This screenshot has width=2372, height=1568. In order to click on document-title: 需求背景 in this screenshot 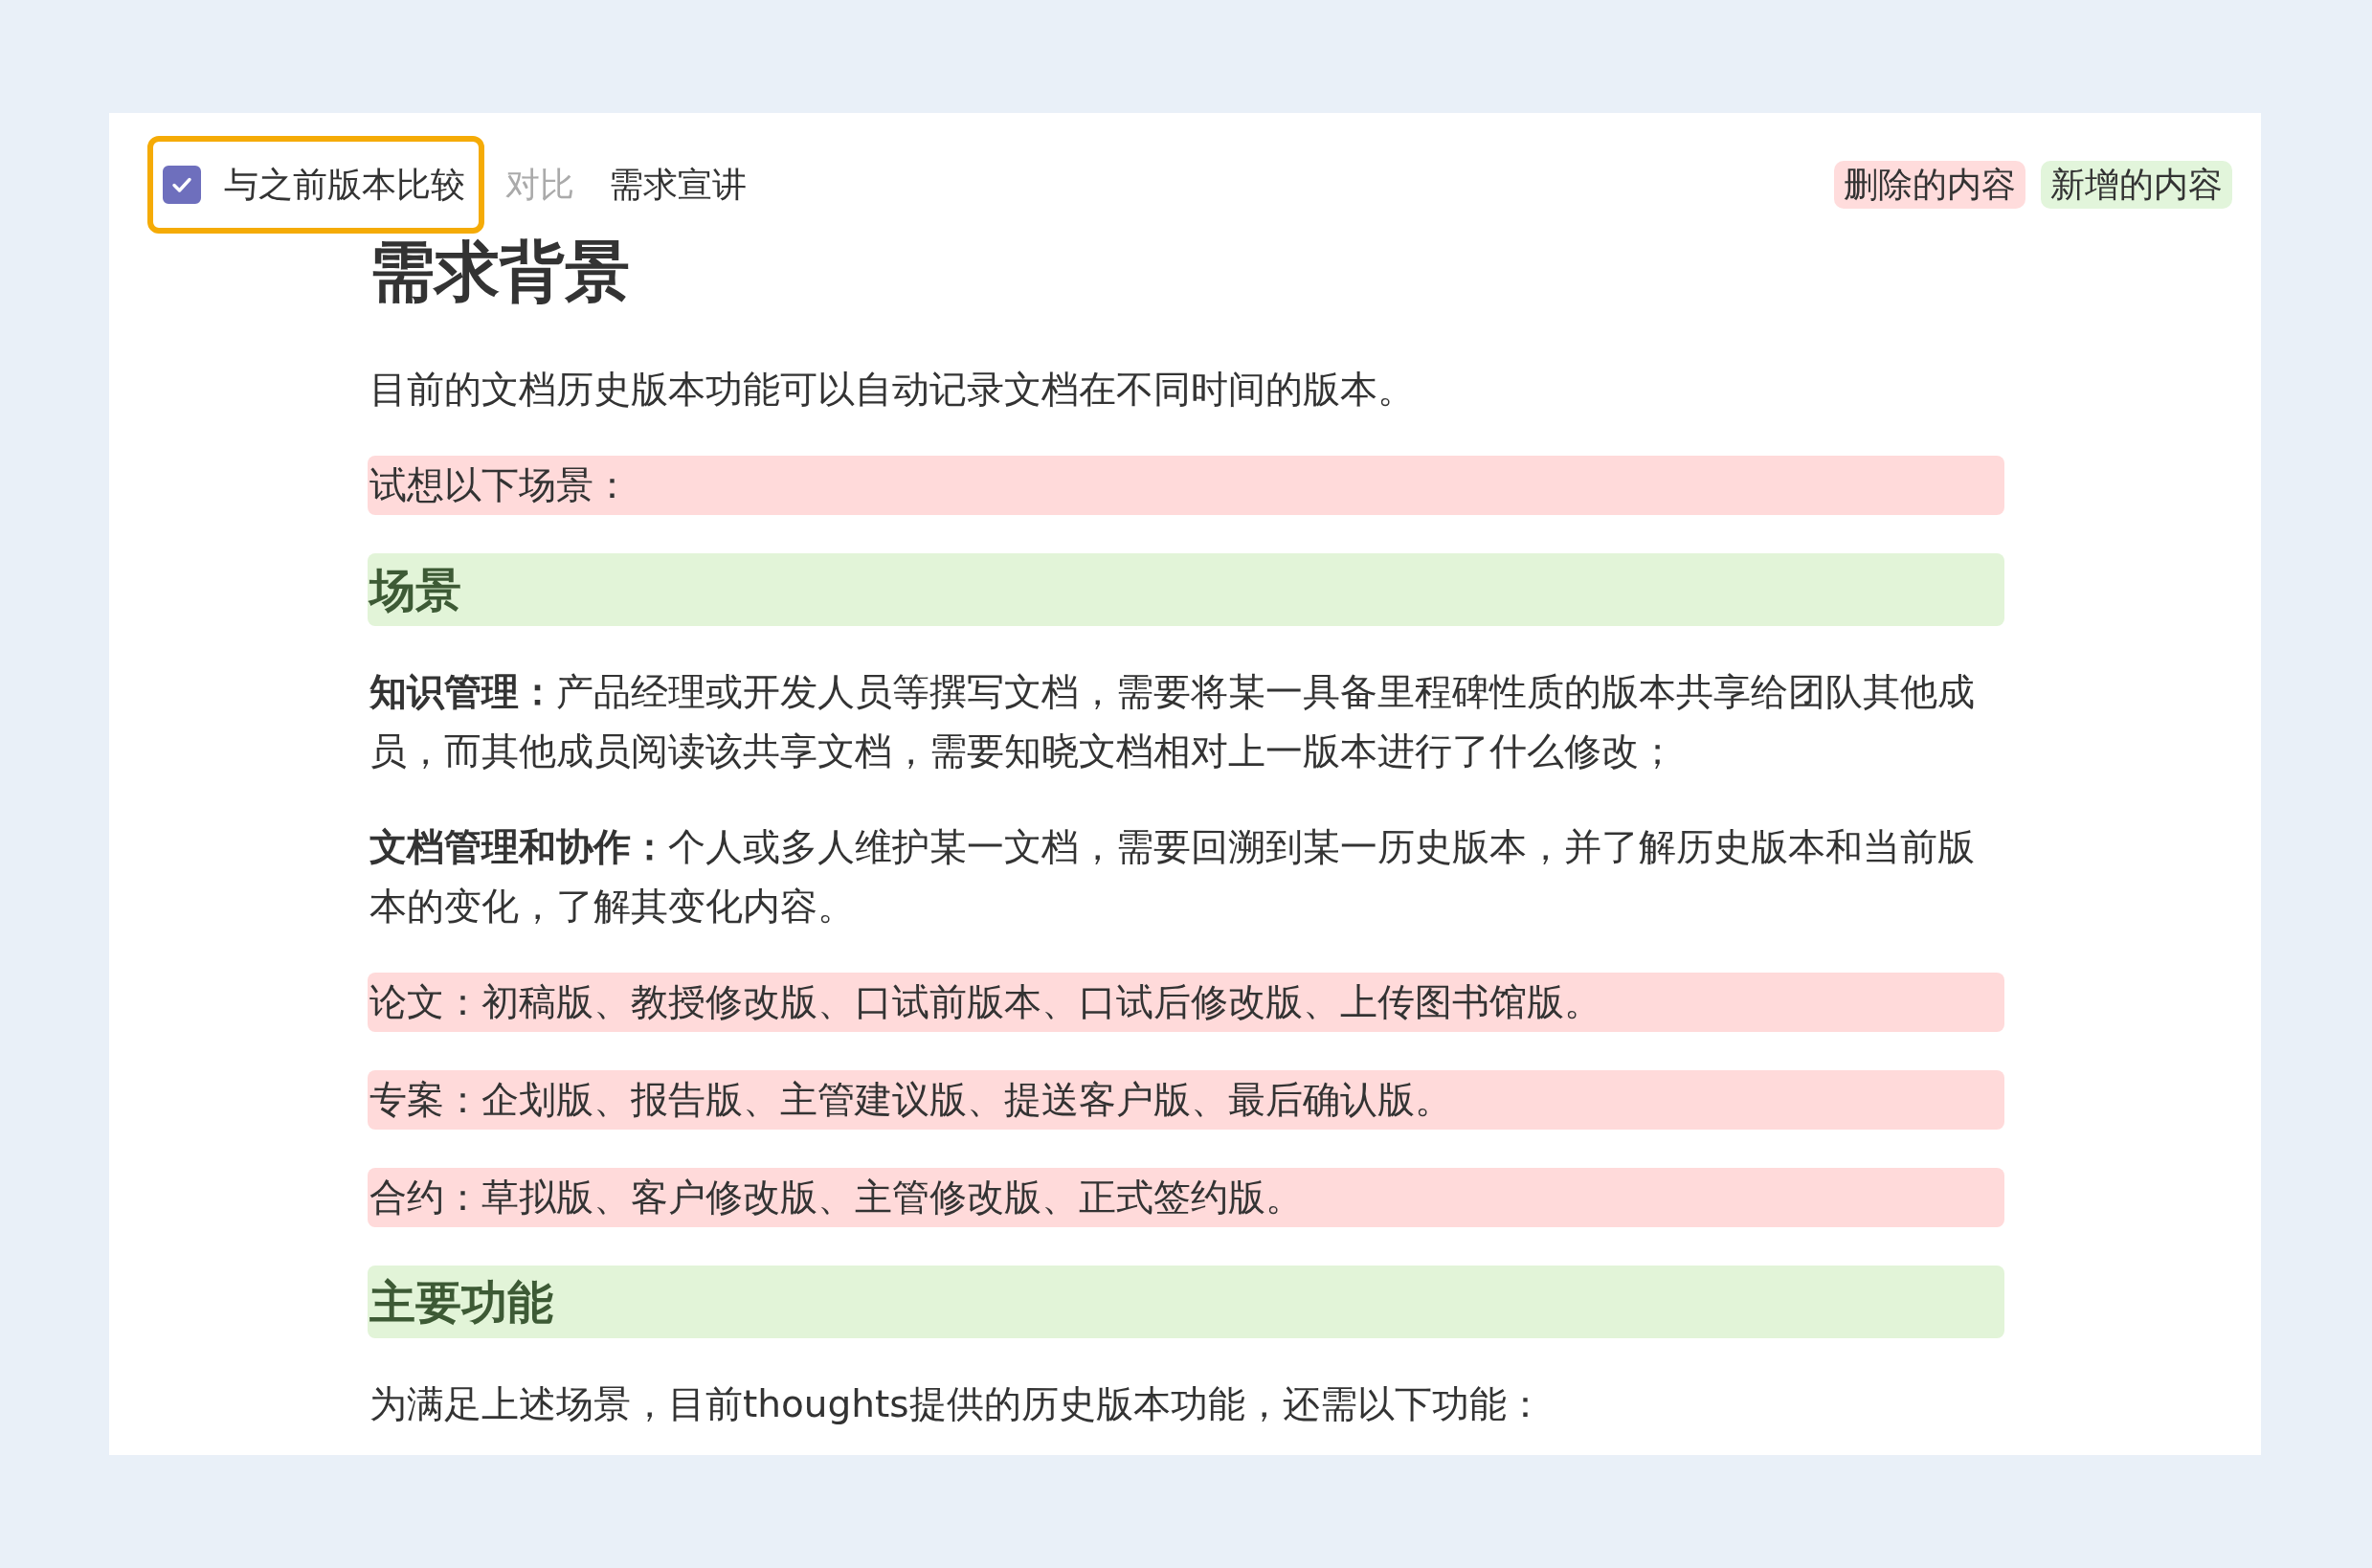, I will do `click(500, 272)`.